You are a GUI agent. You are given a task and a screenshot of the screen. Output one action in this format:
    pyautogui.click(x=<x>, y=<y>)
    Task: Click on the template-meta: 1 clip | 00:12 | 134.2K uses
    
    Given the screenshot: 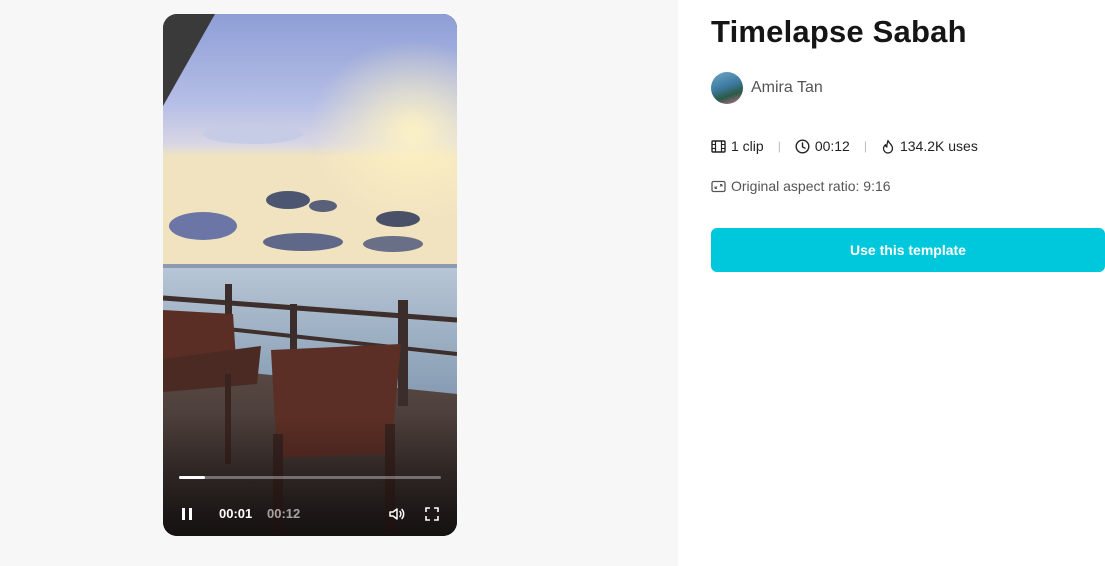 What is the action you would take?
    pyautogui.click(x=844, y=146)
    